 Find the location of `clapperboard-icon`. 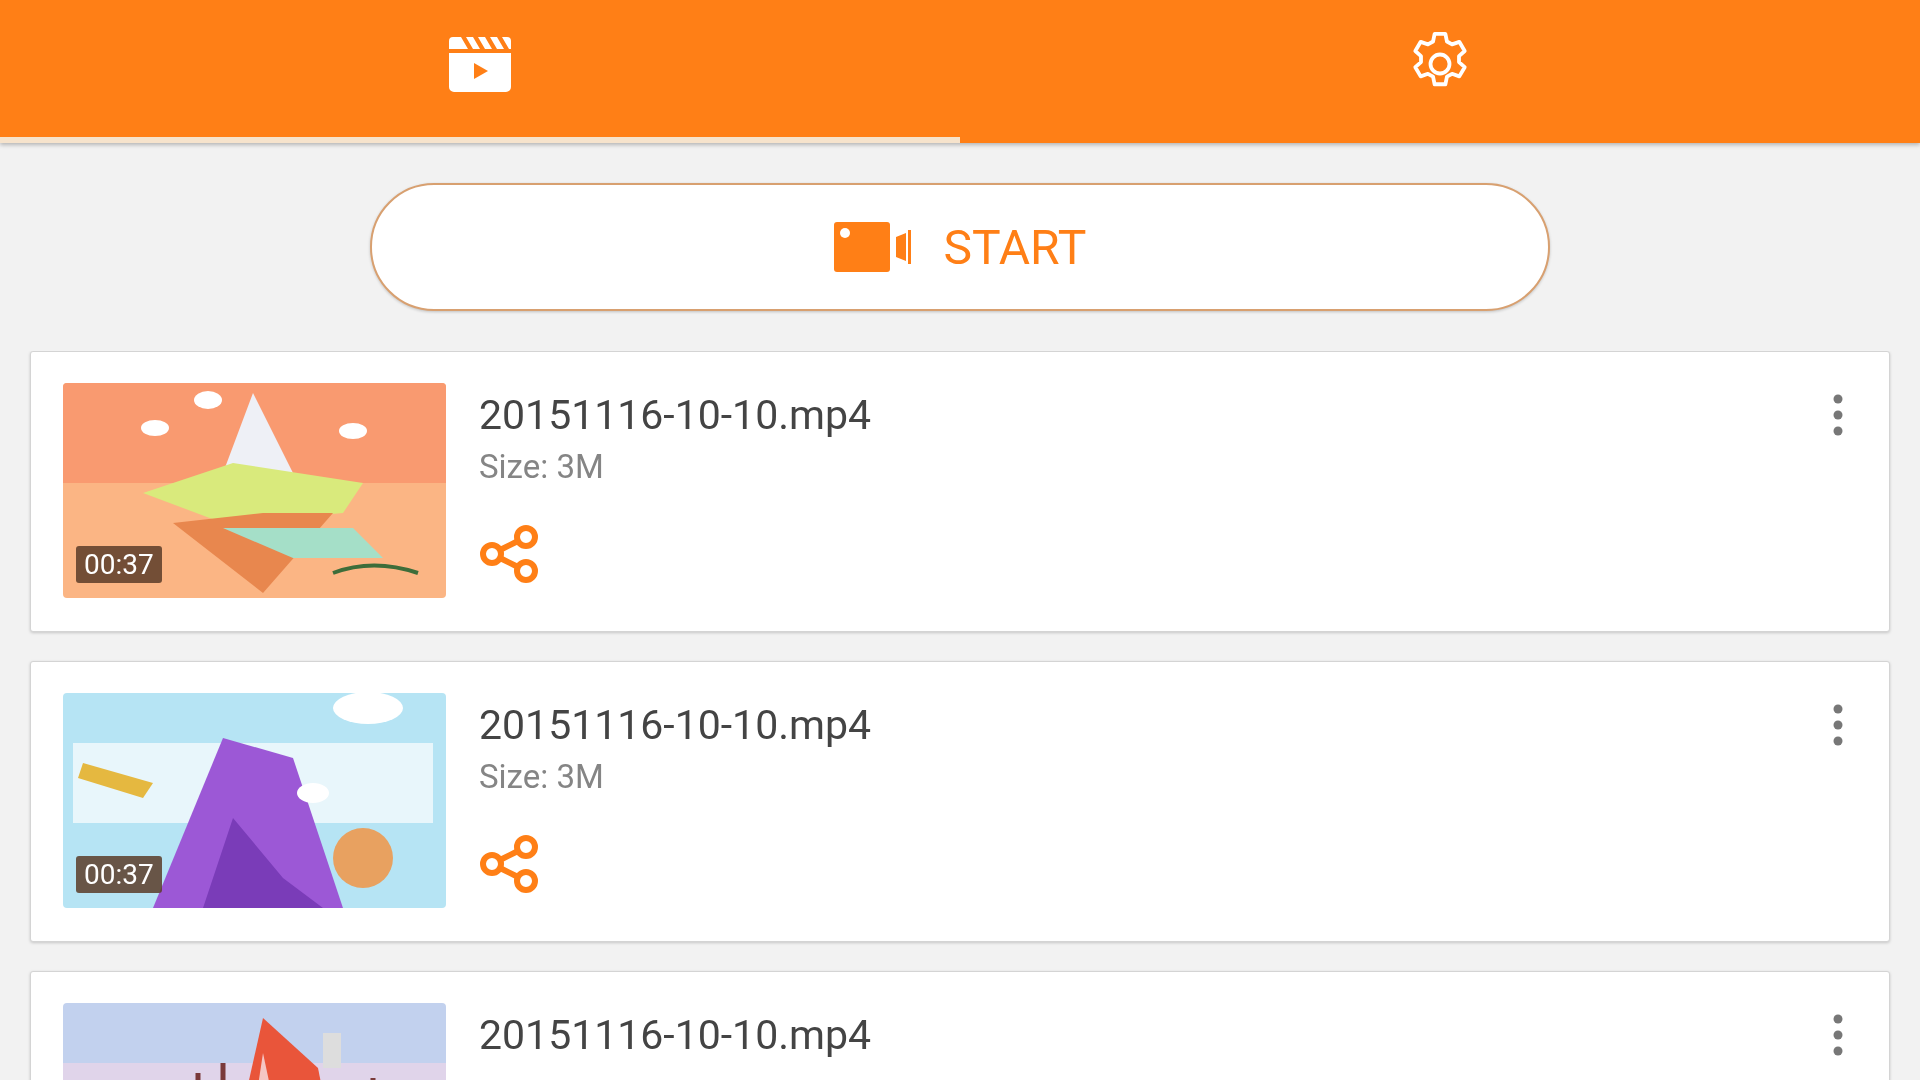

clapperboard-icon is located at coordinates (480, 63).